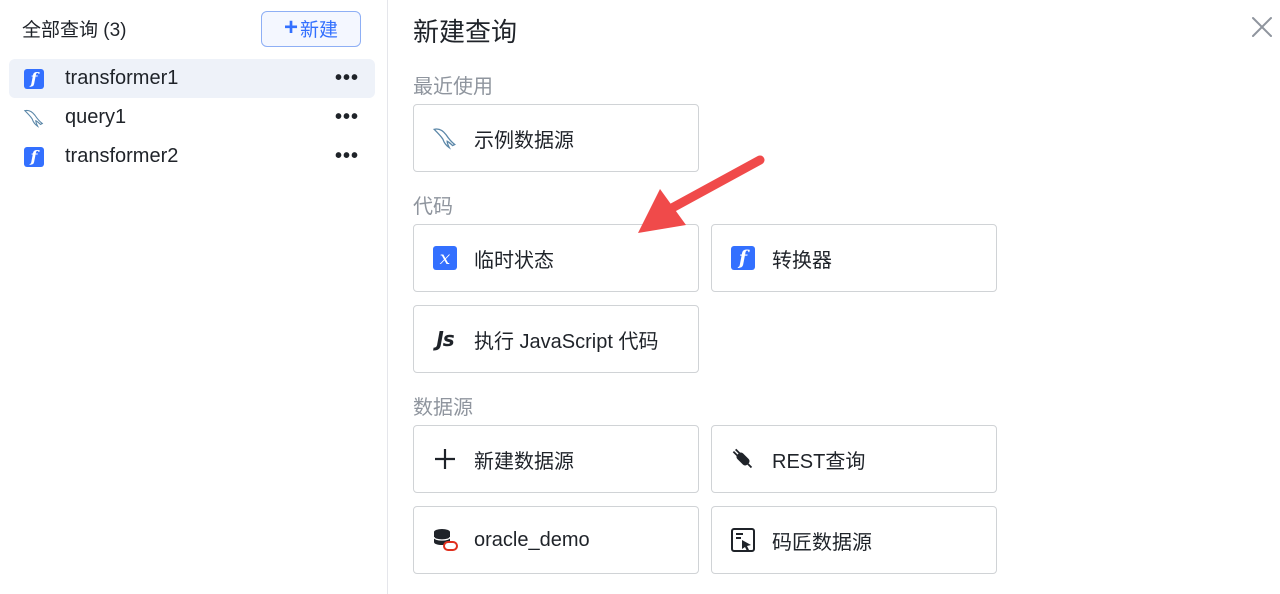  Describe the element at coordinates (122, 78) in the screenshot. I see `query-name: transformer1` at that location.